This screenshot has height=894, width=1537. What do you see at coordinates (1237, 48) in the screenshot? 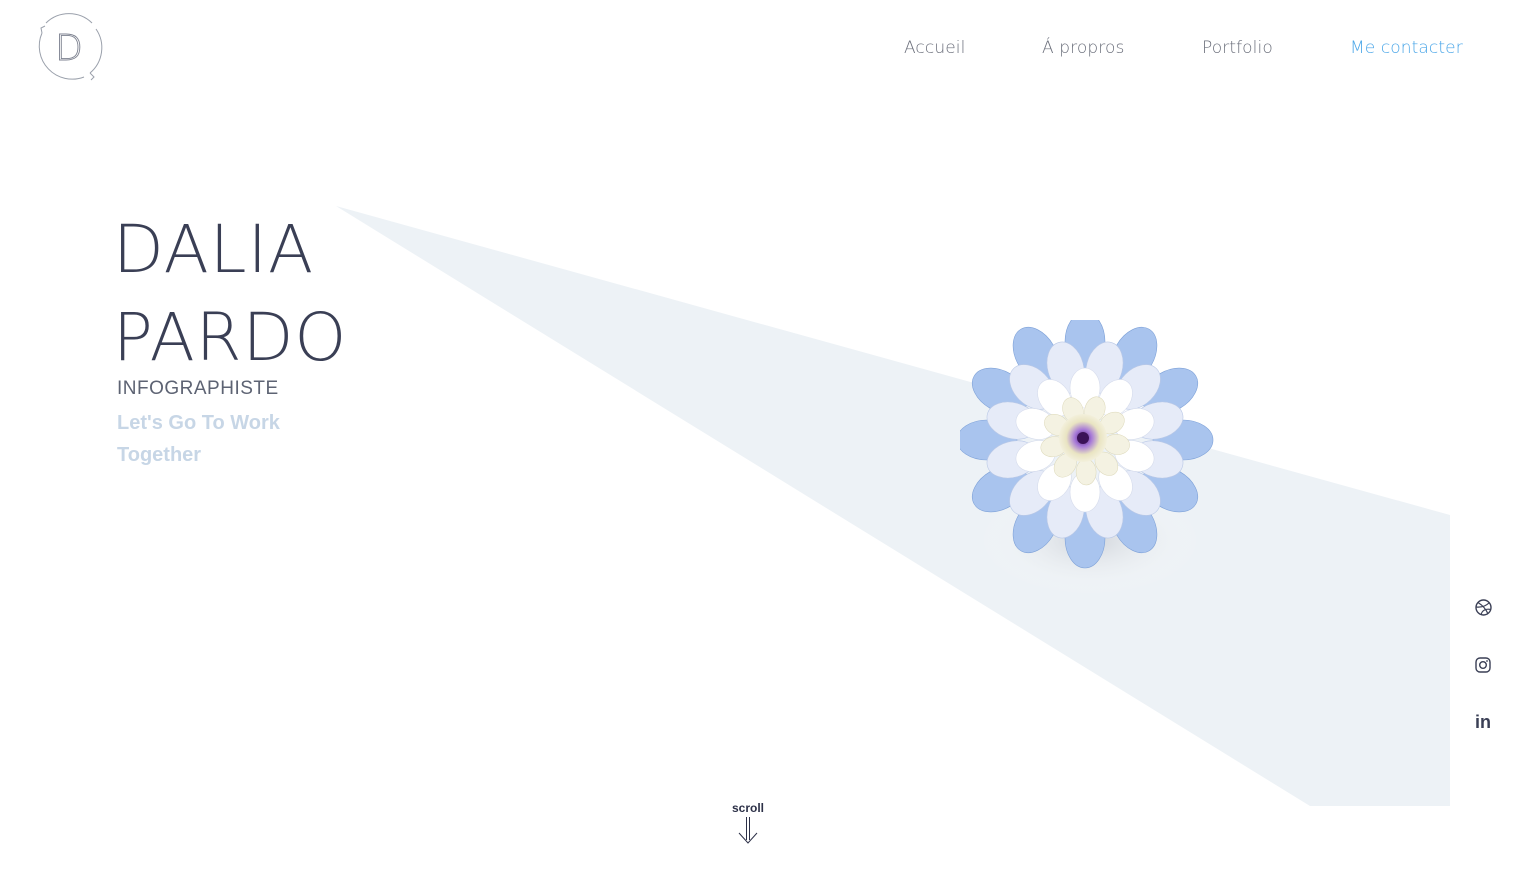
I see `nav-item-portfolio: Portfolio` at bounding box center [1237, 48].